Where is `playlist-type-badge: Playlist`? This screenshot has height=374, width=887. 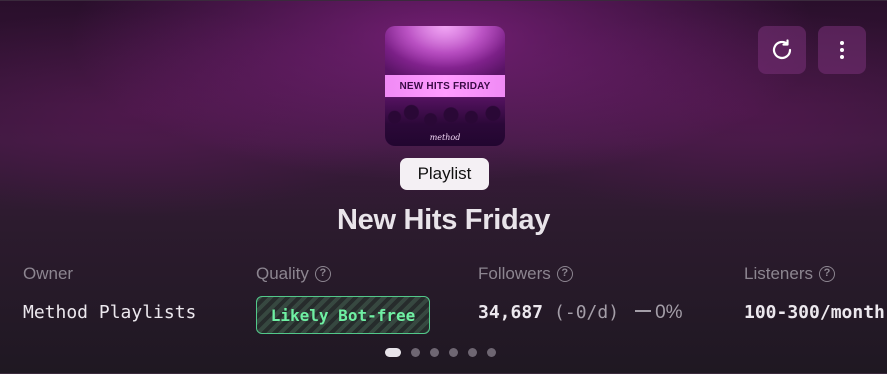 playlist-type-badge: Playlist is located at coordinates (444, 174).